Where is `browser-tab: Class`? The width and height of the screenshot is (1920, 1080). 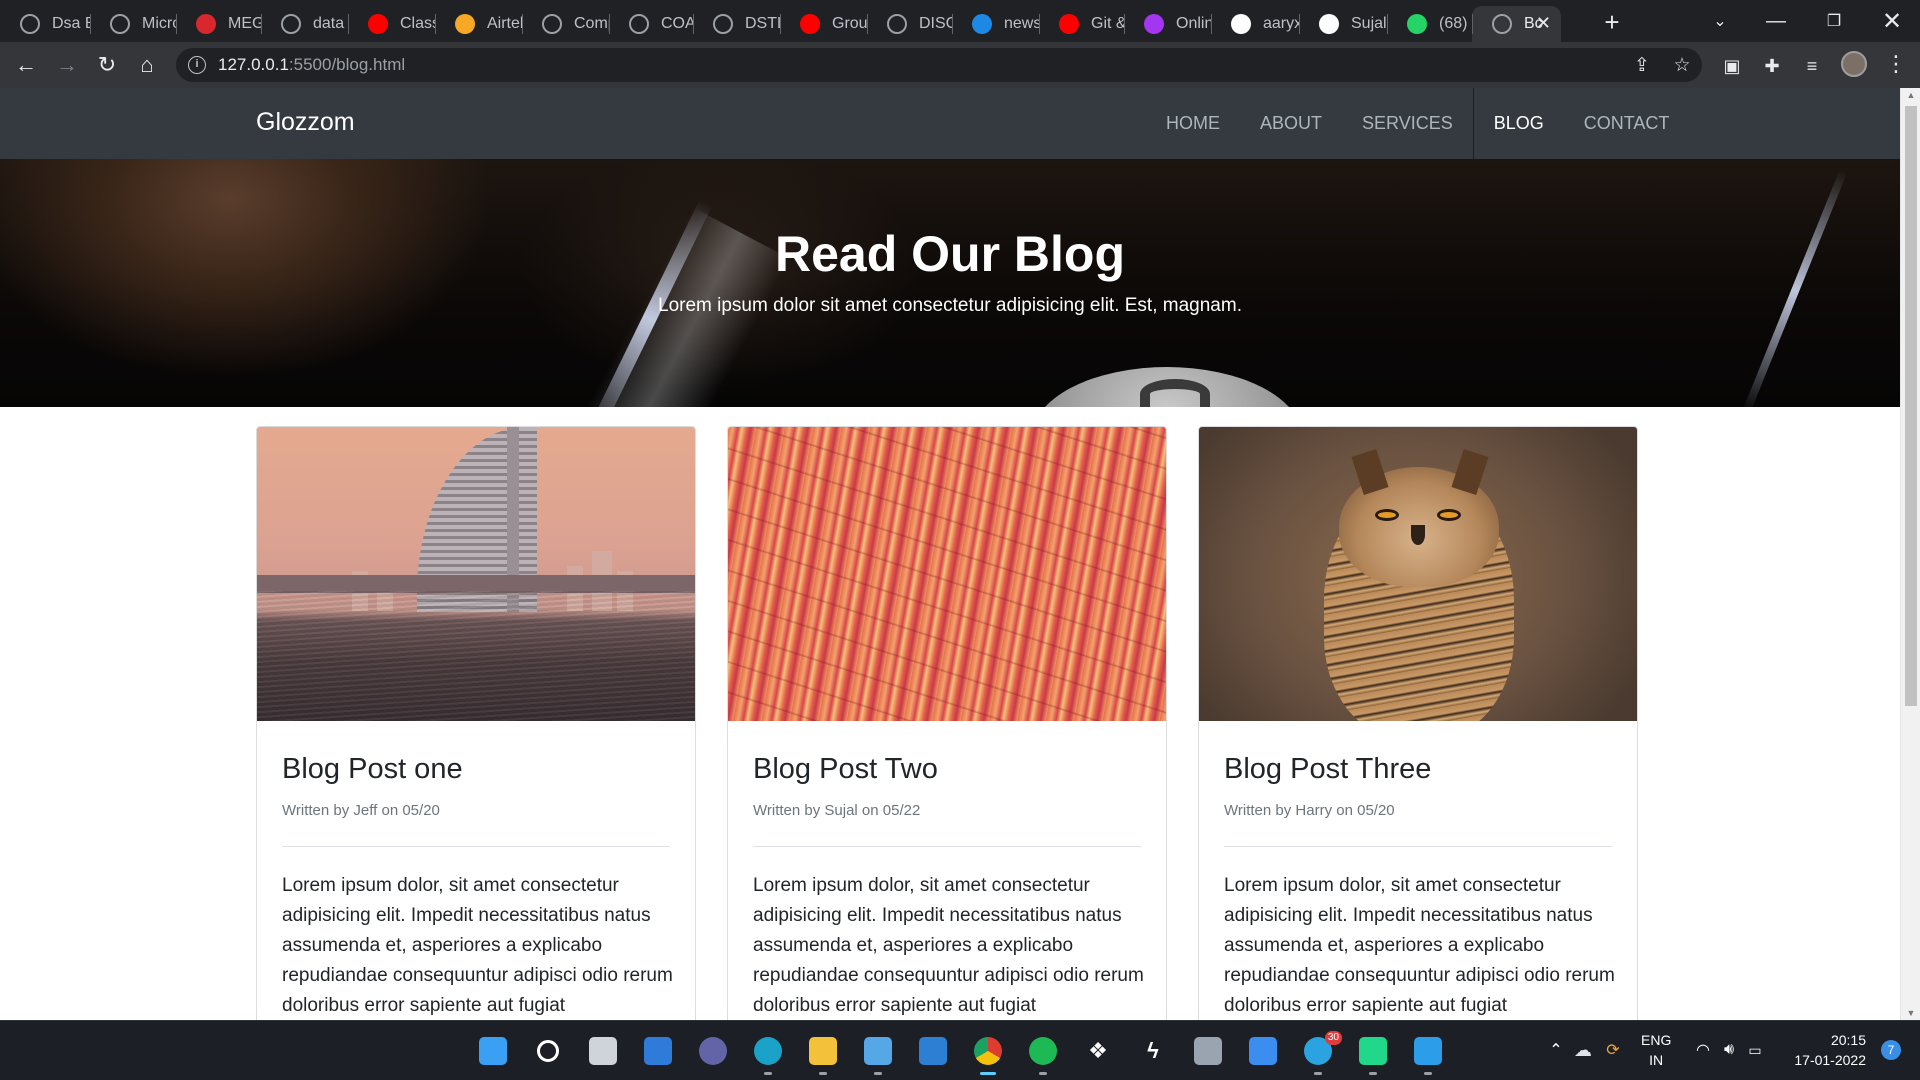
browser-tab: Class is located at coordinates (392, 24).